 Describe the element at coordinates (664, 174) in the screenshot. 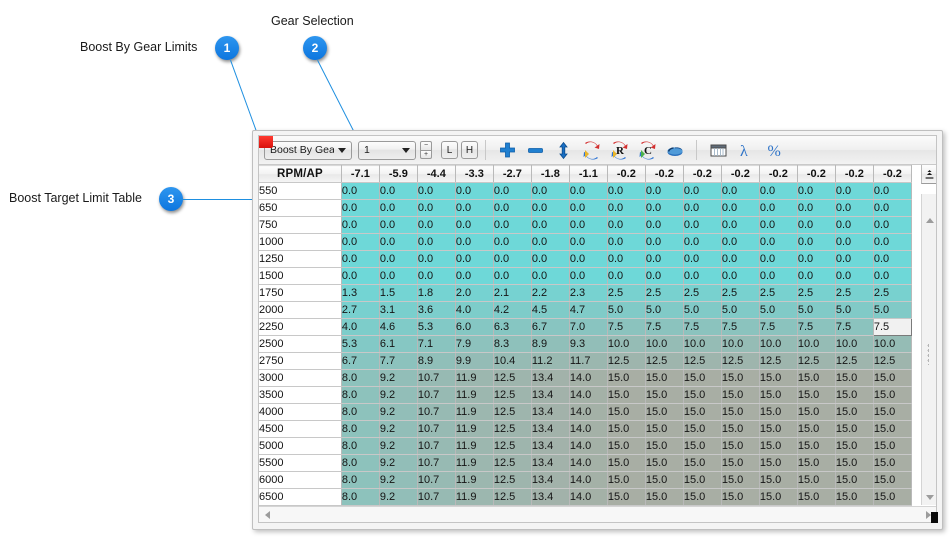

I see `grid-column-header: -0.2` at that location.